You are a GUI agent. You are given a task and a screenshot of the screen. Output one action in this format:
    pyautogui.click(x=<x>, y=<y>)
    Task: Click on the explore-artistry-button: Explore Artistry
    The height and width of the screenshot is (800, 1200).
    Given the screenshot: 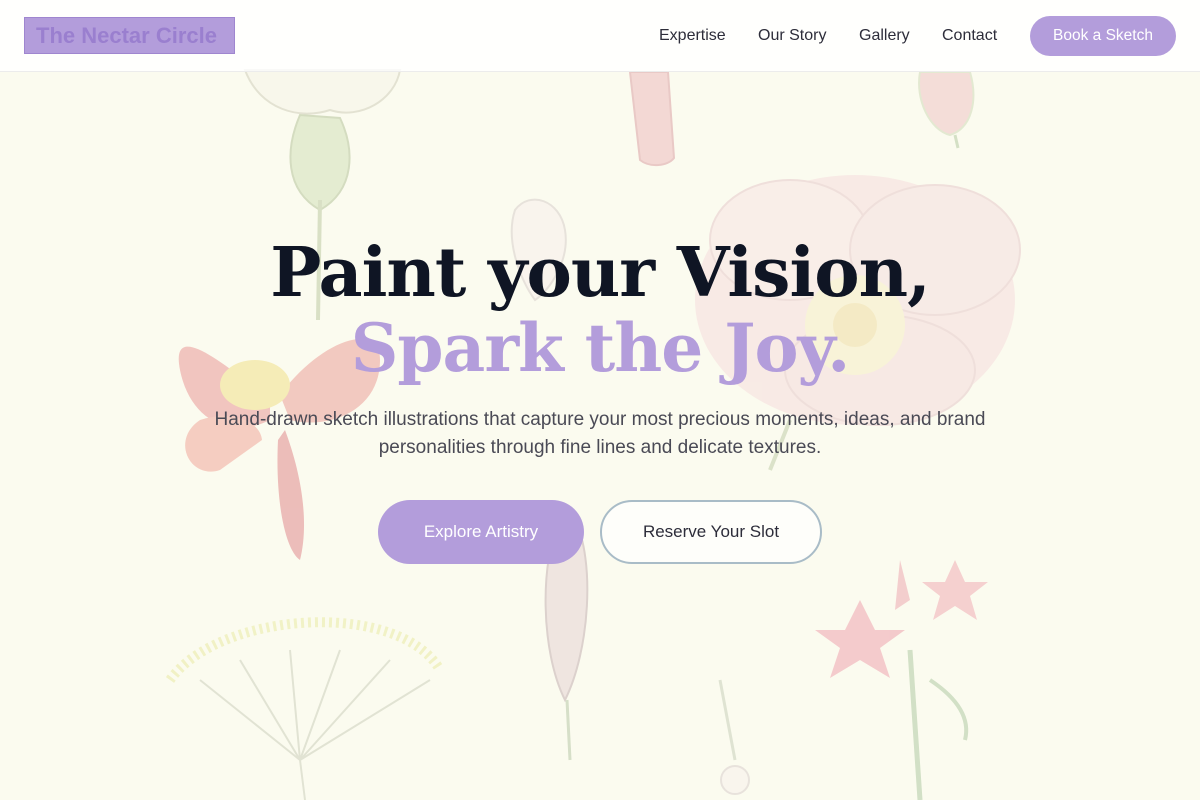 What is the action you would take?
    pyautogui.click(x=481, y=532)
    